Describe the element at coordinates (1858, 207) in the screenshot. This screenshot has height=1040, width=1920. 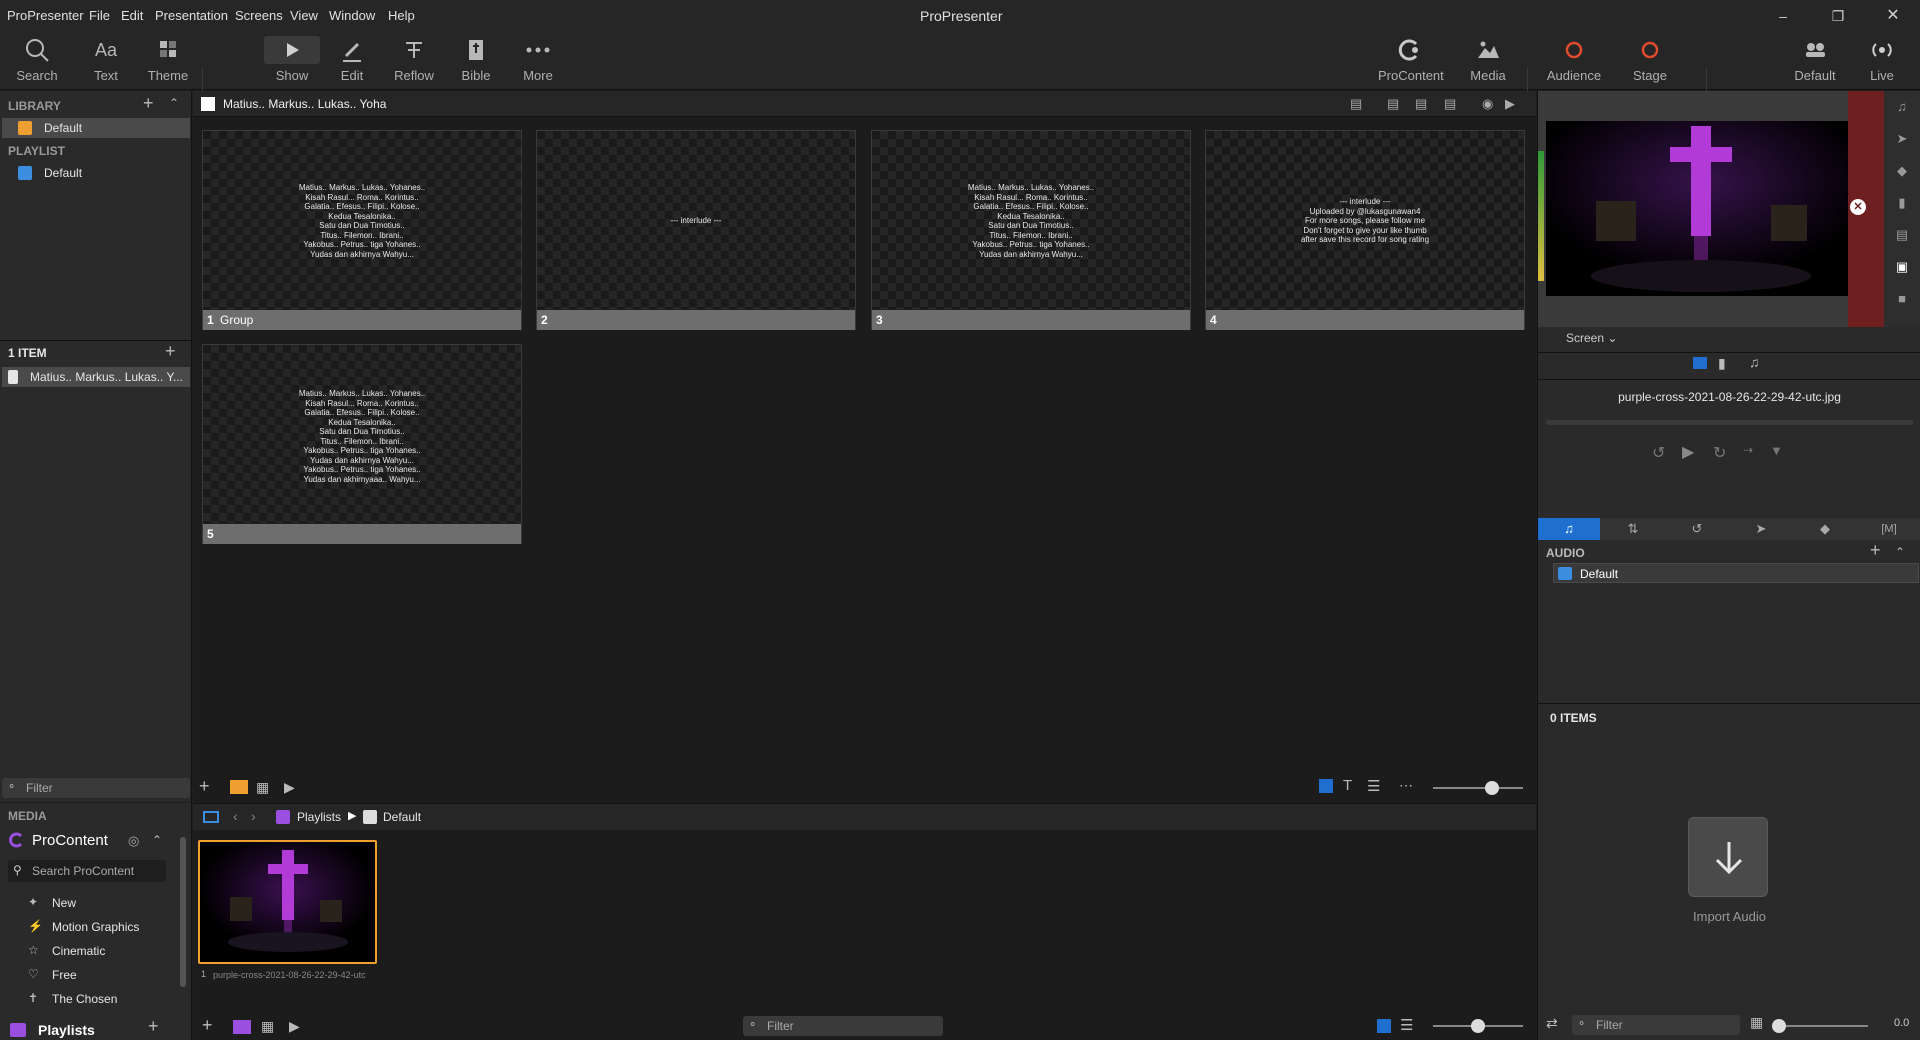
I see `clear-all-icon: ✕` at that location.